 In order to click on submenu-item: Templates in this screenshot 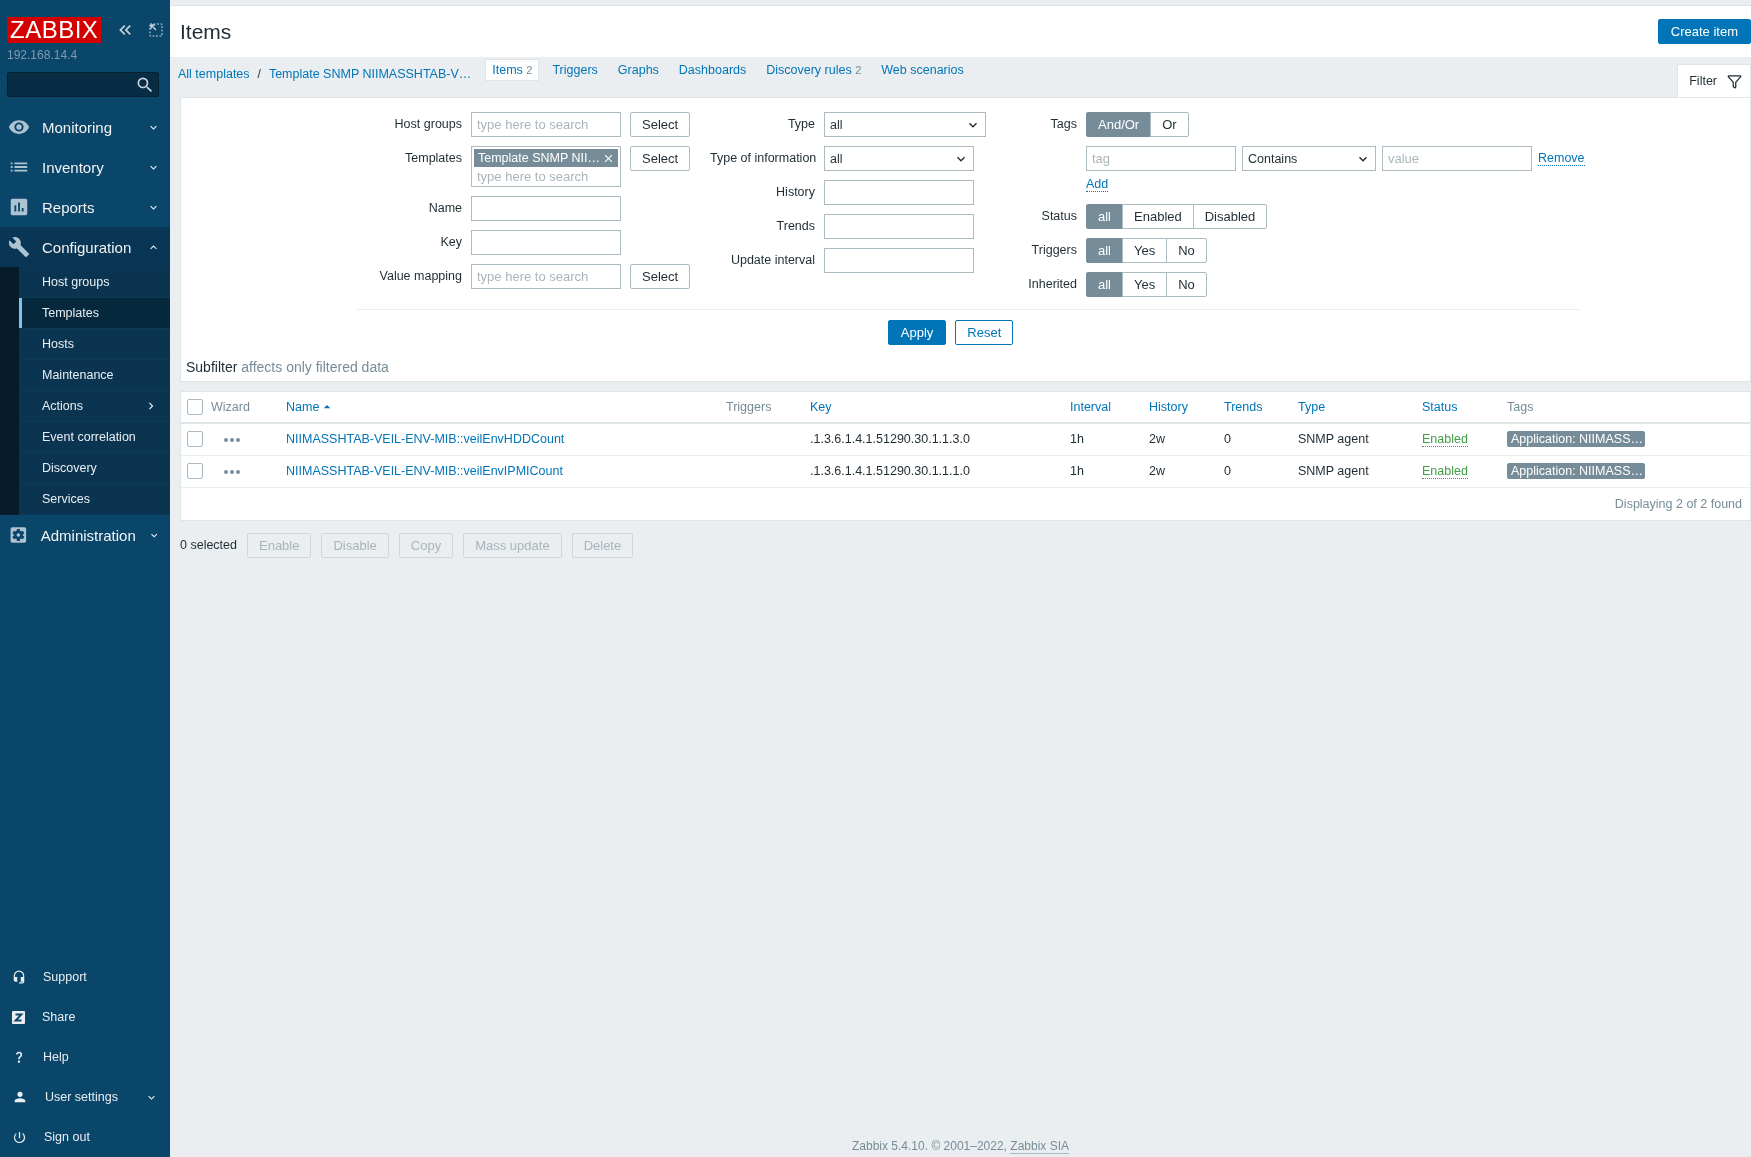, I will do `click(94, 313)`.